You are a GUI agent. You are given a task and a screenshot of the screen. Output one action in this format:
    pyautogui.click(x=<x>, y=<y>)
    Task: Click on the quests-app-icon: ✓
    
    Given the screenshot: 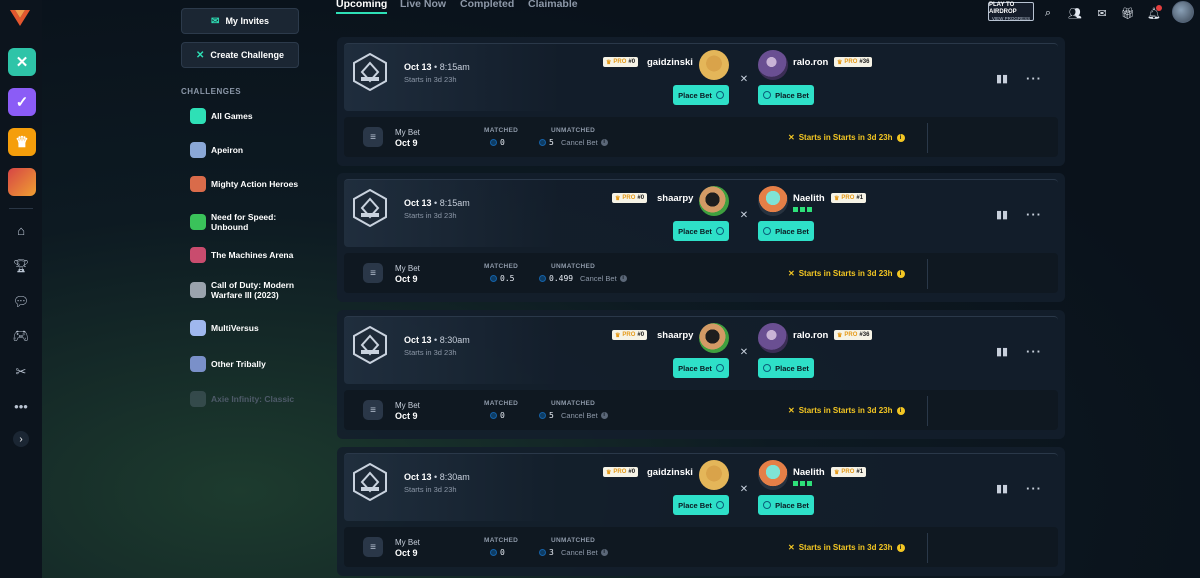 What is the action you would take?
    pyautogui.click(x=22, y=102)
    